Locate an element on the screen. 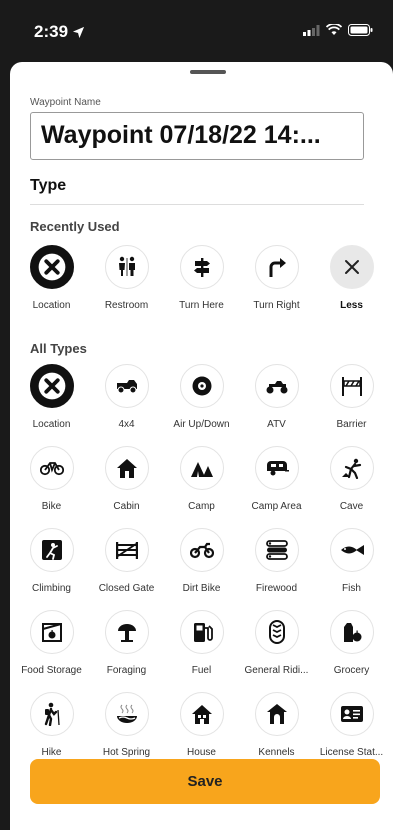 The image size is (393, 830). tent-icon is located at coordinates (201, 469).